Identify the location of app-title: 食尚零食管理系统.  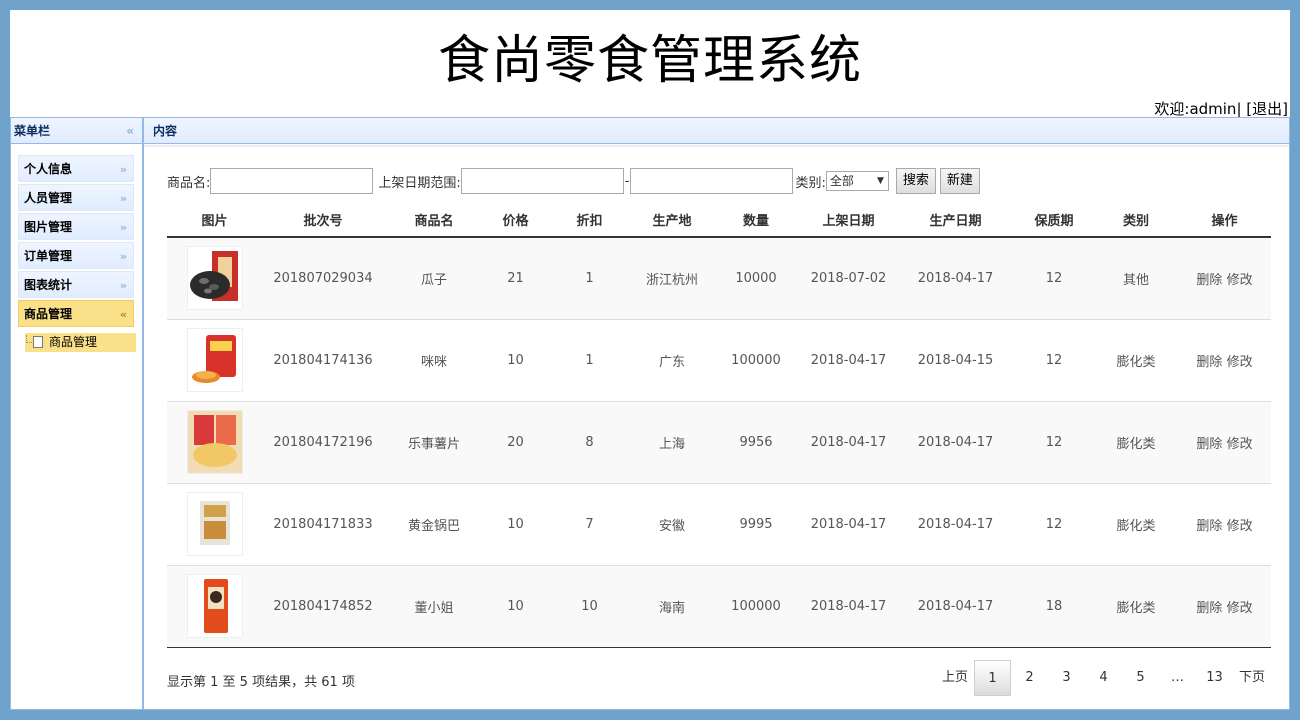
(649, 61).